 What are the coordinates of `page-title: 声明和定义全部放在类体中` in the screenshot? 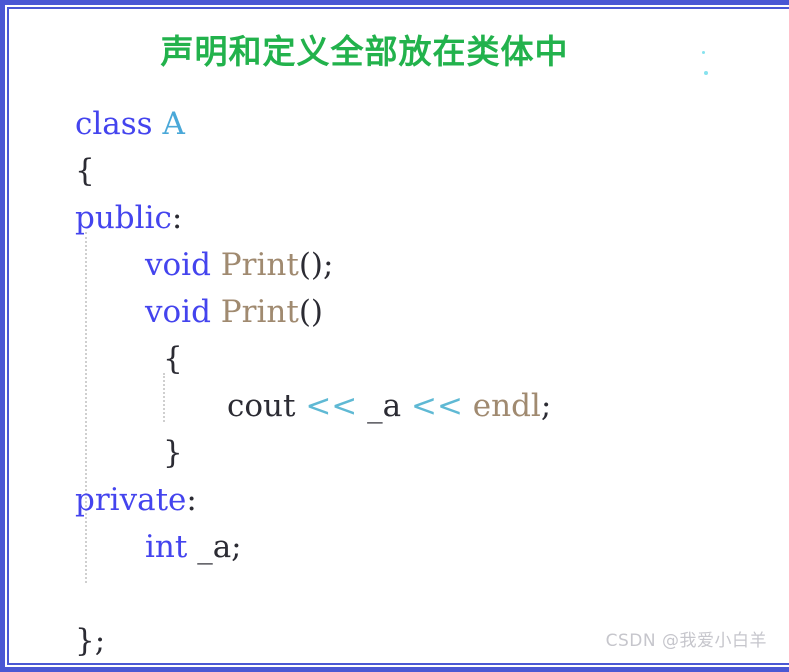 It's located at (364, 51).